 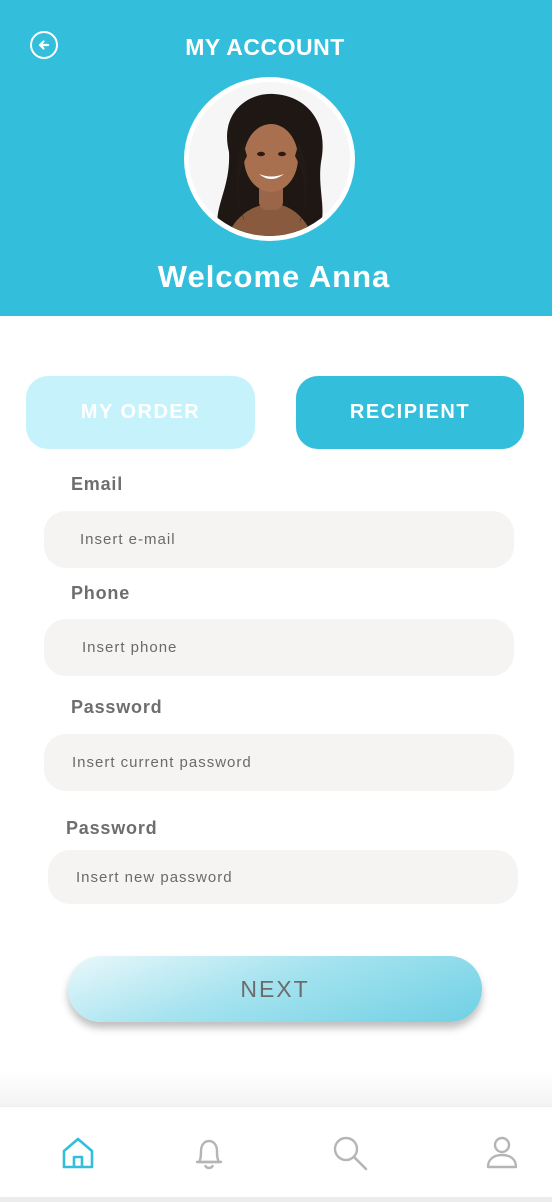 I want to click on search-icon, so click(x=350, y=1153).